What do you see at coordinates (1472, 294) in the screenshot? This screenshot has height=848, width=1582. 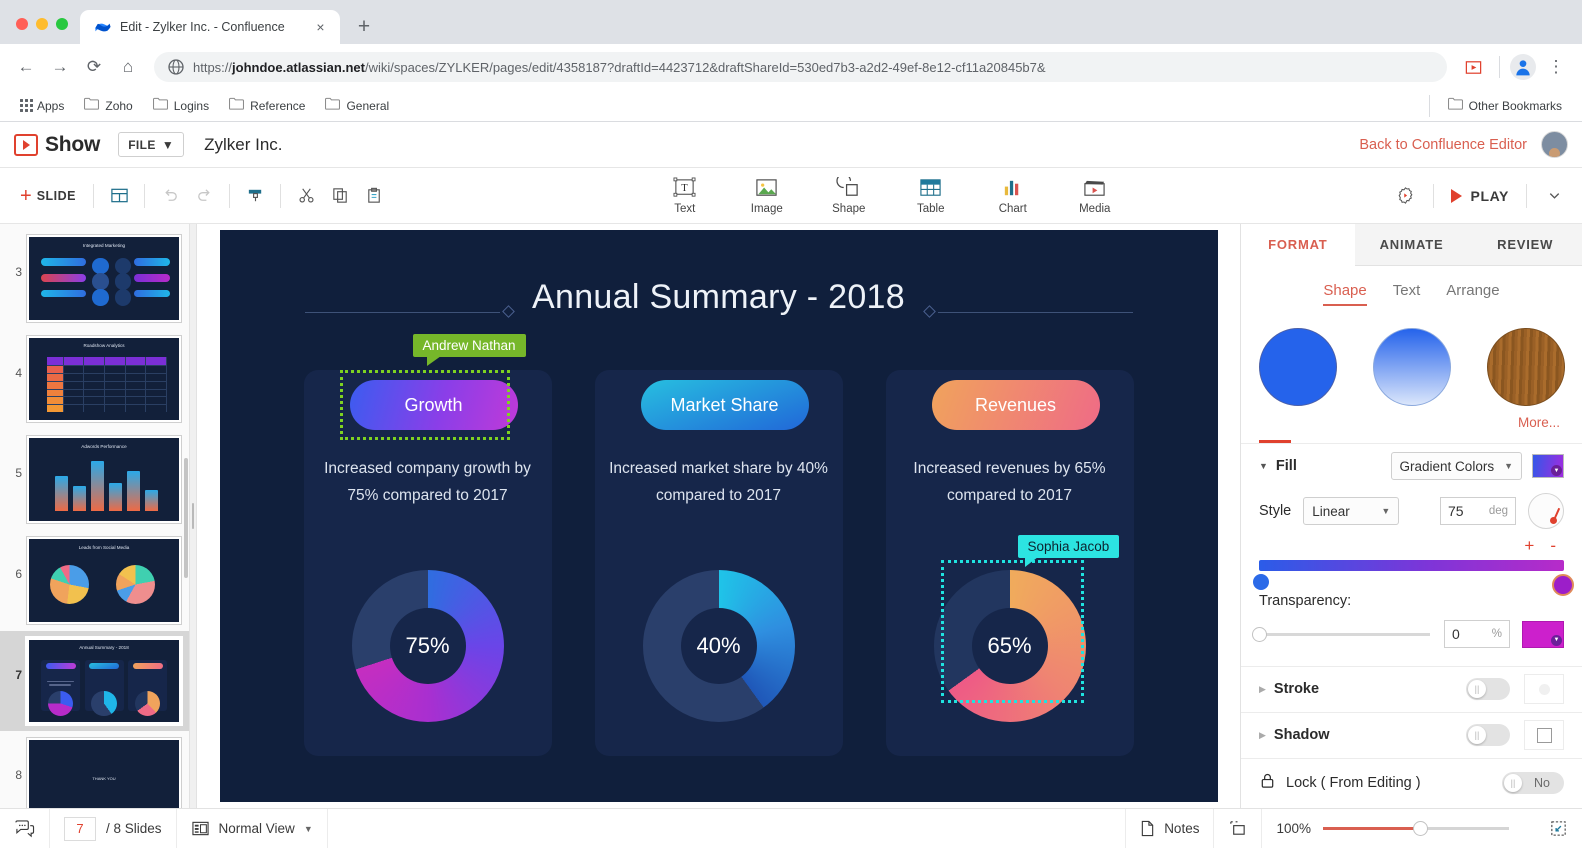 I see `subtab-arrange: Arrange` at bounding box center [1472, 294].